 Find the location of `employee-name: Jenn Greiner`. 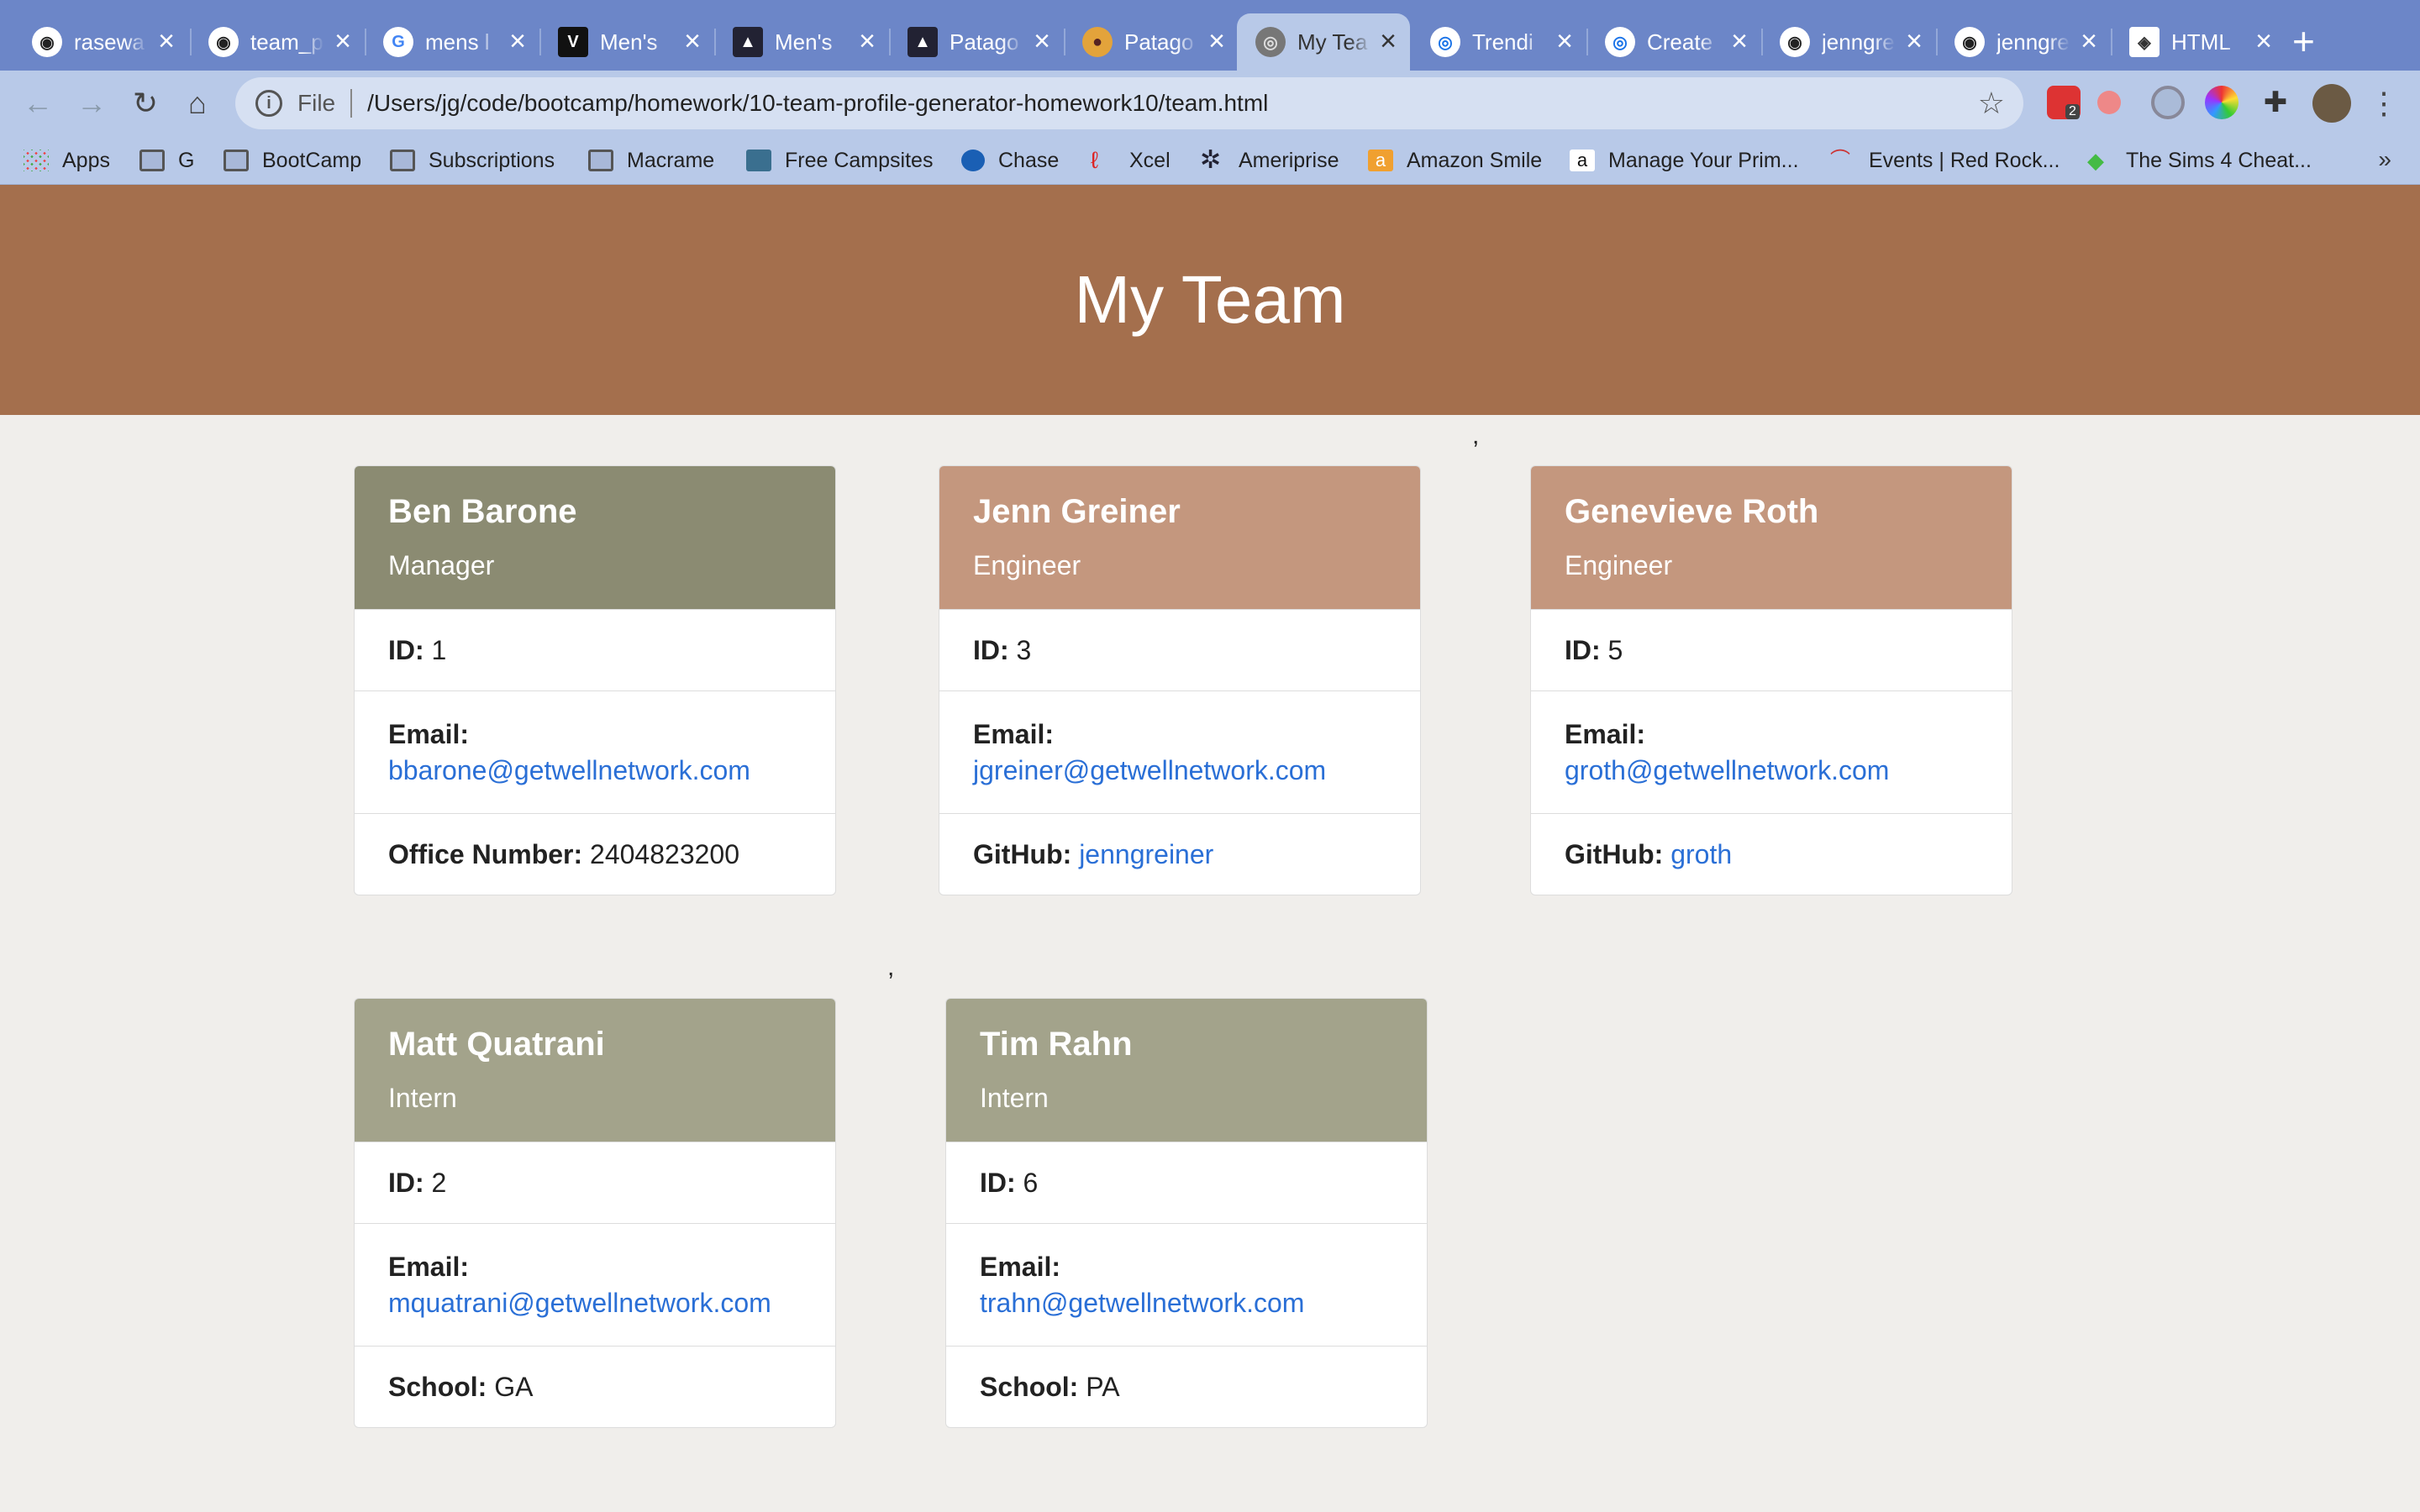

employee-name: Jenn Greiner is located at coordinates (1077, 511).